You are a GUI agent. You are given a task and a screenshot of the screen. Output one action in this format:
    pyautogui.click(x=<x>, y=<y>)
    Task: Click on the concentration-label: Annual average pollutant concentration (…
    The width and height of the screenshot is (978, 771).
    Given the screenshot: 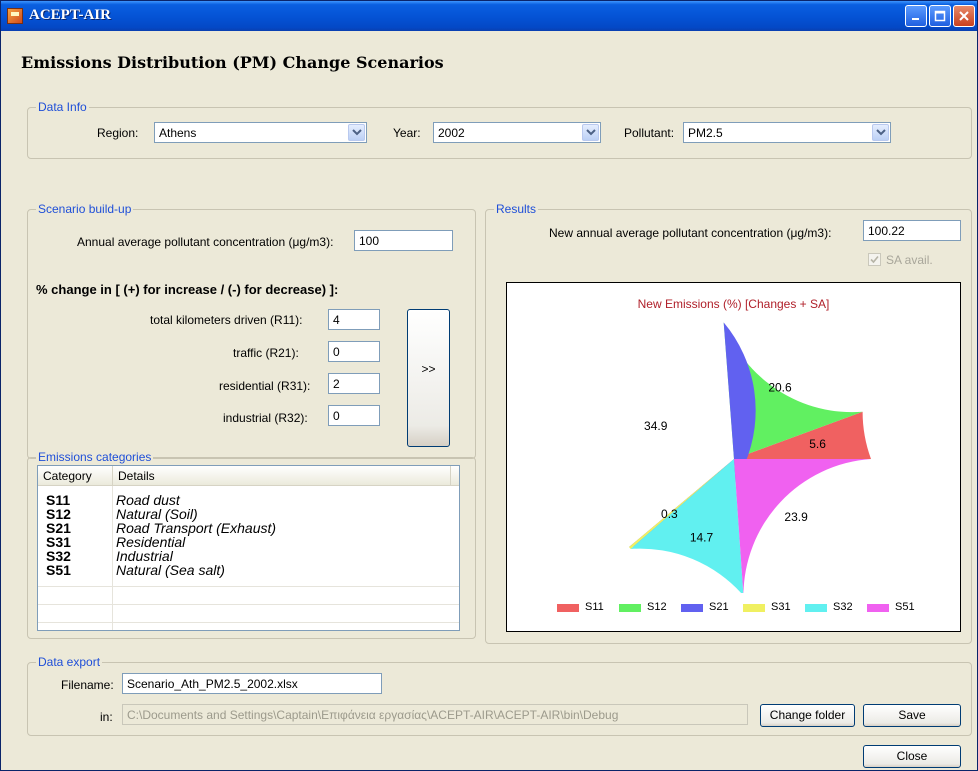 What is the action you would take?
    pyautogui.click(x=205, y=242)
    